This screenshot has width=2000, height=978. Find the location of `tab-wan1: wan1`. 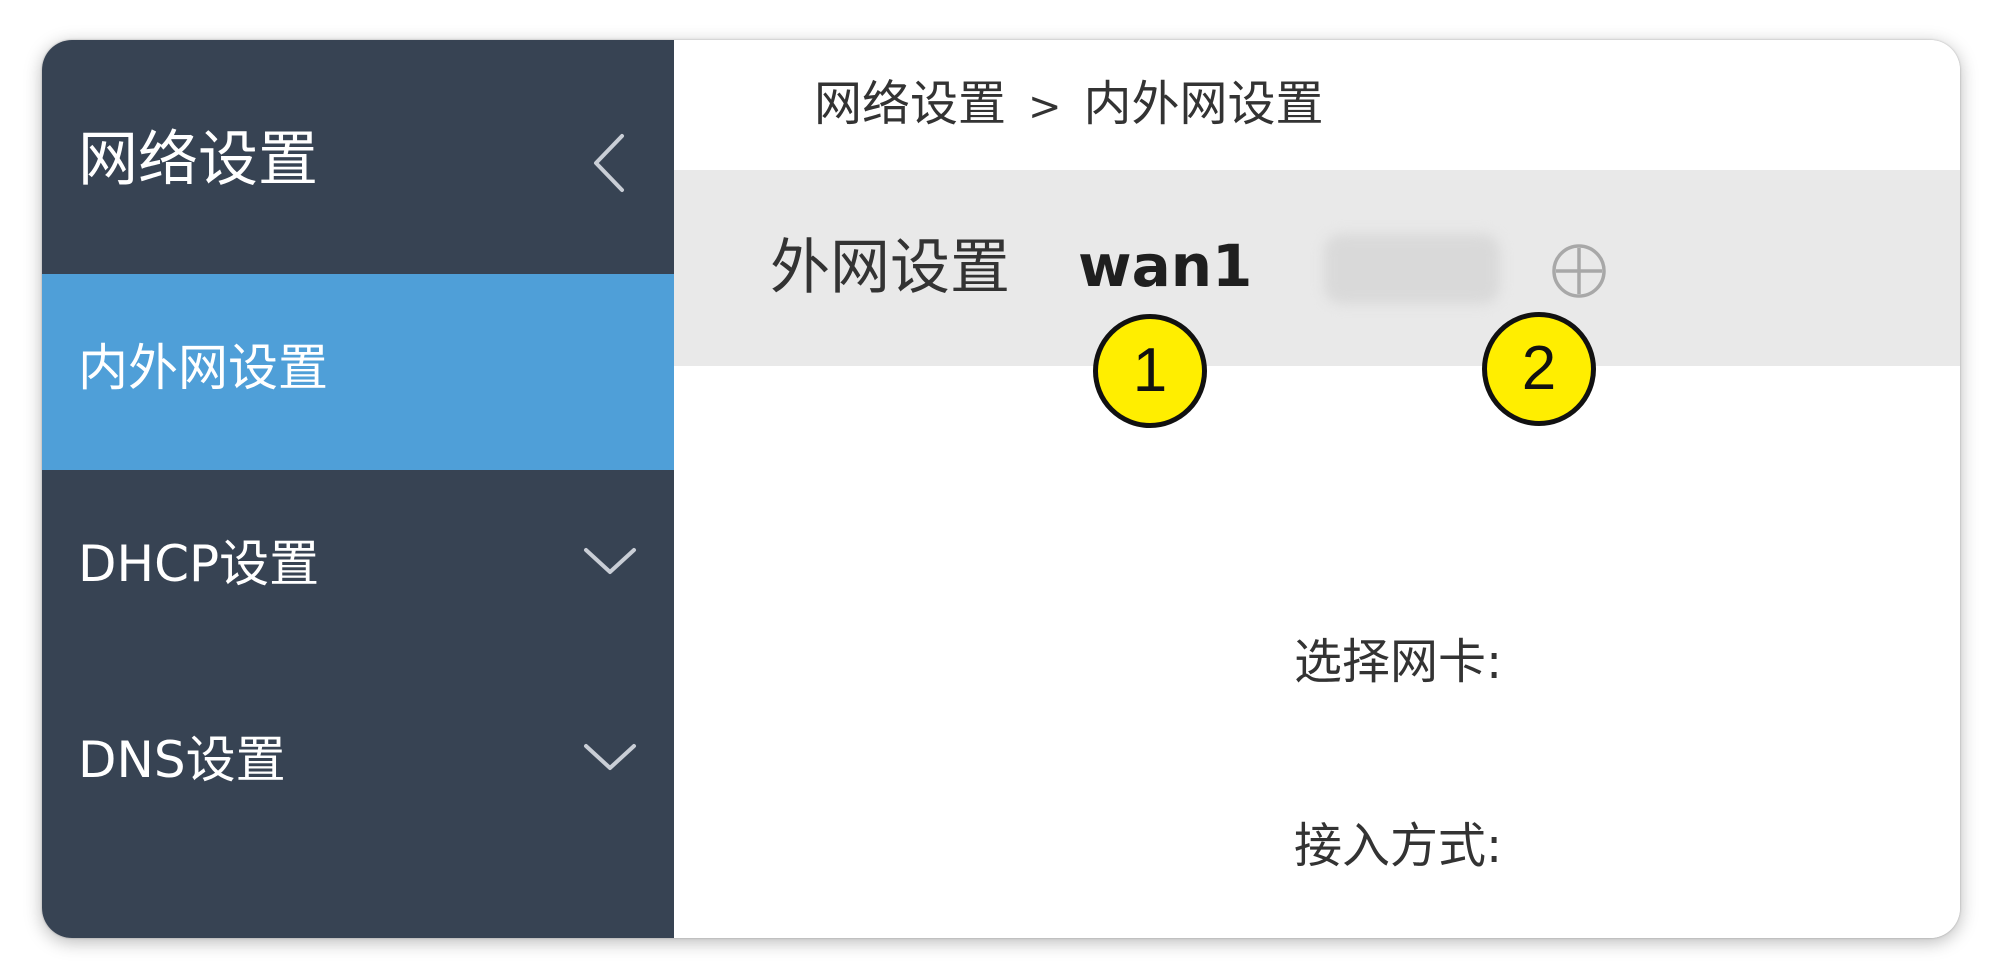

tab-wan1: wan1 is located at coordinates (1165, 266).